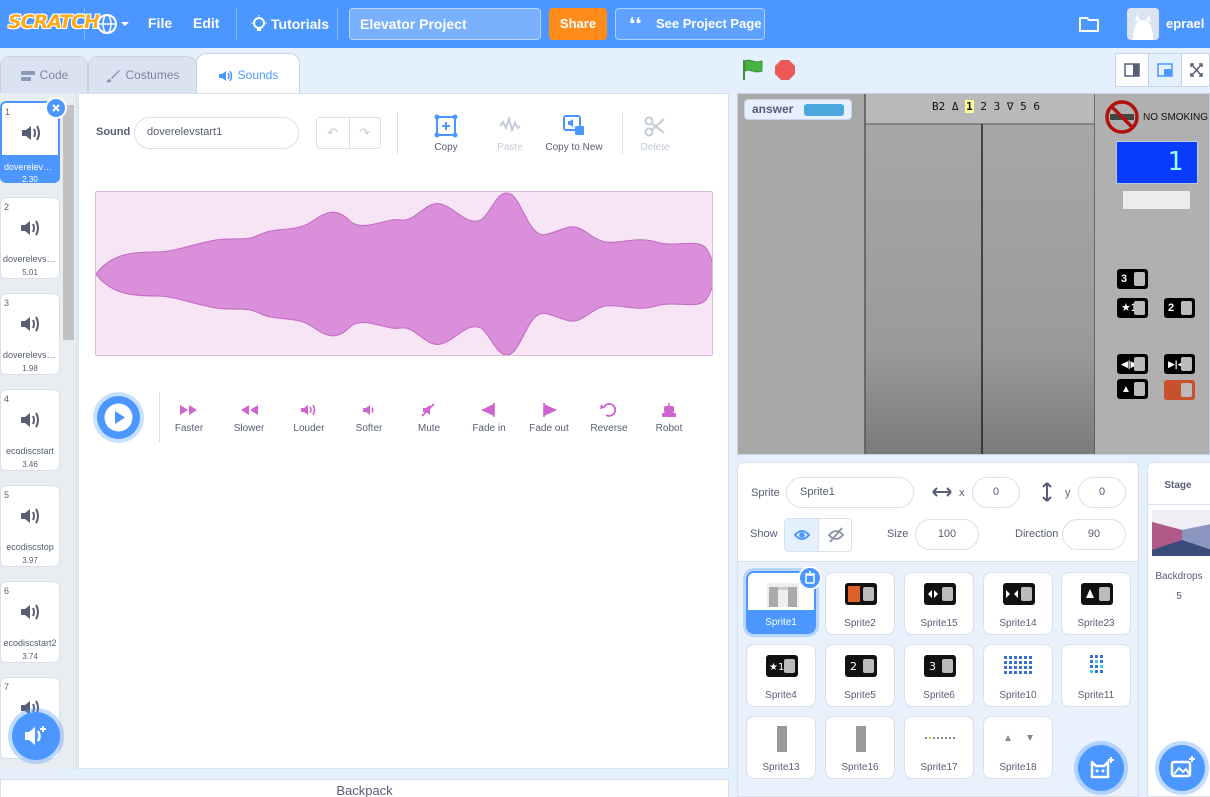 Image resolution: width=1210 pixels, height=797 pixels. Describe the element at coordinates (189, 418) in the screenshot. I see `effect-faster-button: Faster` at that location.